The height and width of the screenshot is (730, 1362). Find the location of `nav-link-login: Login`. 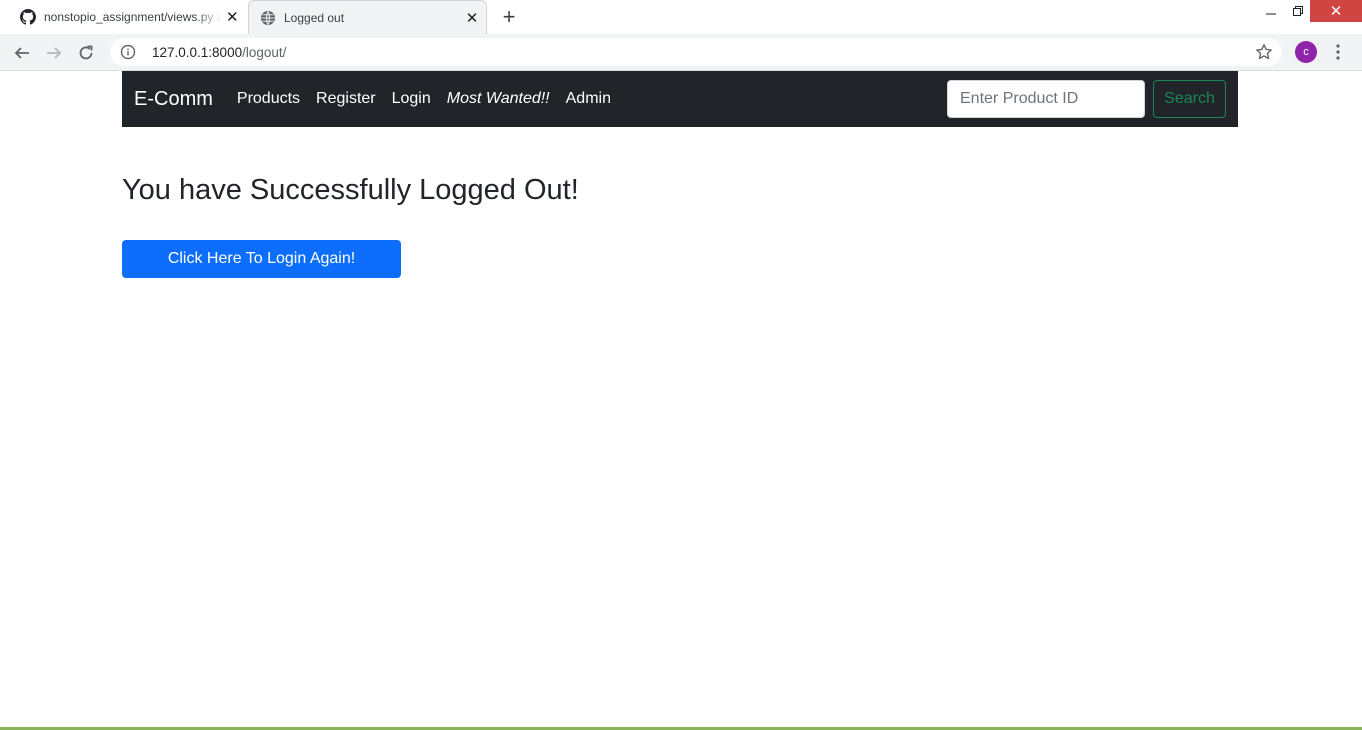

nav-link-login: Login is located at coordinates (411, 99).